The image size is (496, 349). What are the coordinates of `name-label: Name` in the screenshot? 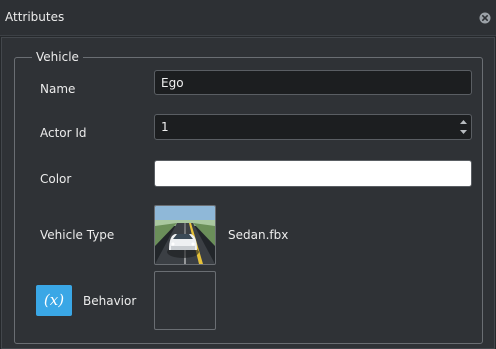 It's located at (58, 89).